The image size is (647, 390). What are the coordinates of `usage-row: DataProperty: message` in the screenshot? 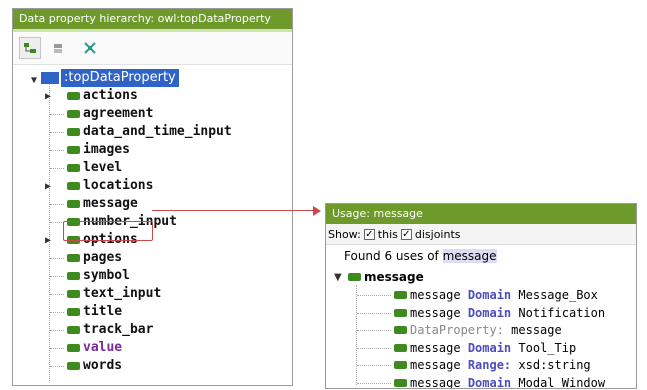 It's located at (478, 330).